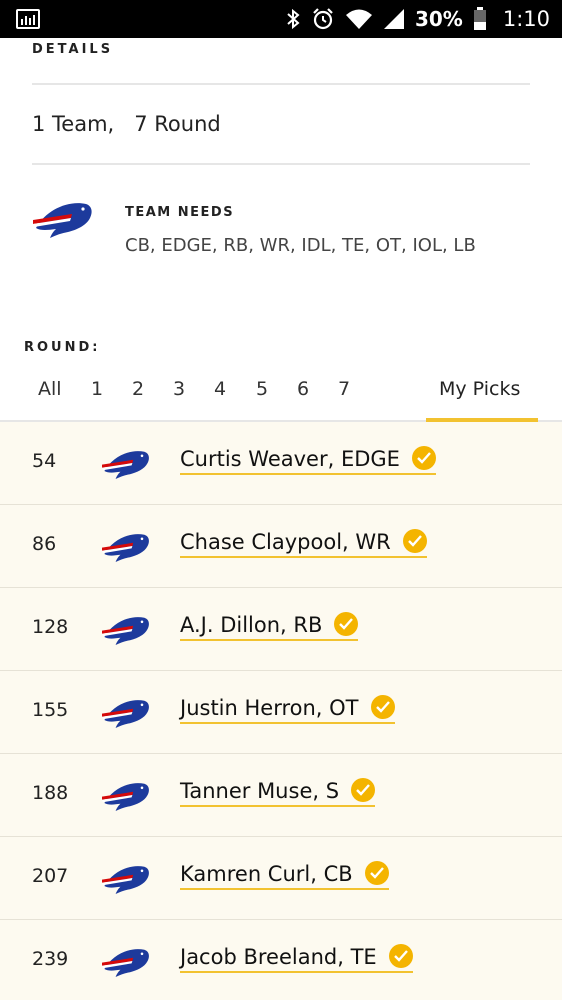 The width and height of the screenshot is (562, 1000). Describe the element at coordinates (281, 396) in the screenshot. I see `round-tabs: All 1 2 3 4 5 6 7 My Picks` at that location.